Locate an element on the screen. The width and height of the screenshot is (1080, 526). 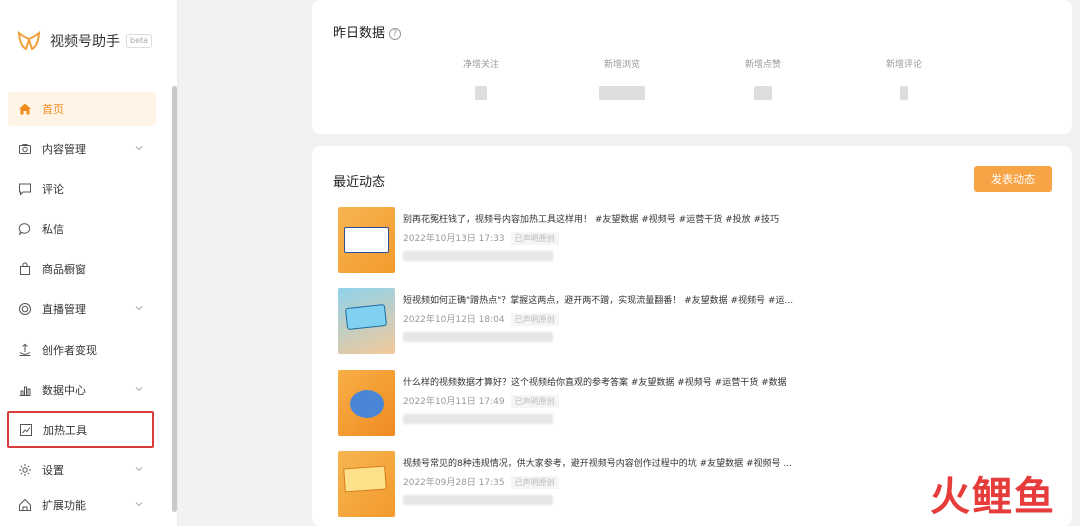
sidebar-item-label: 内容管理 is located at coordinates (64, 149).